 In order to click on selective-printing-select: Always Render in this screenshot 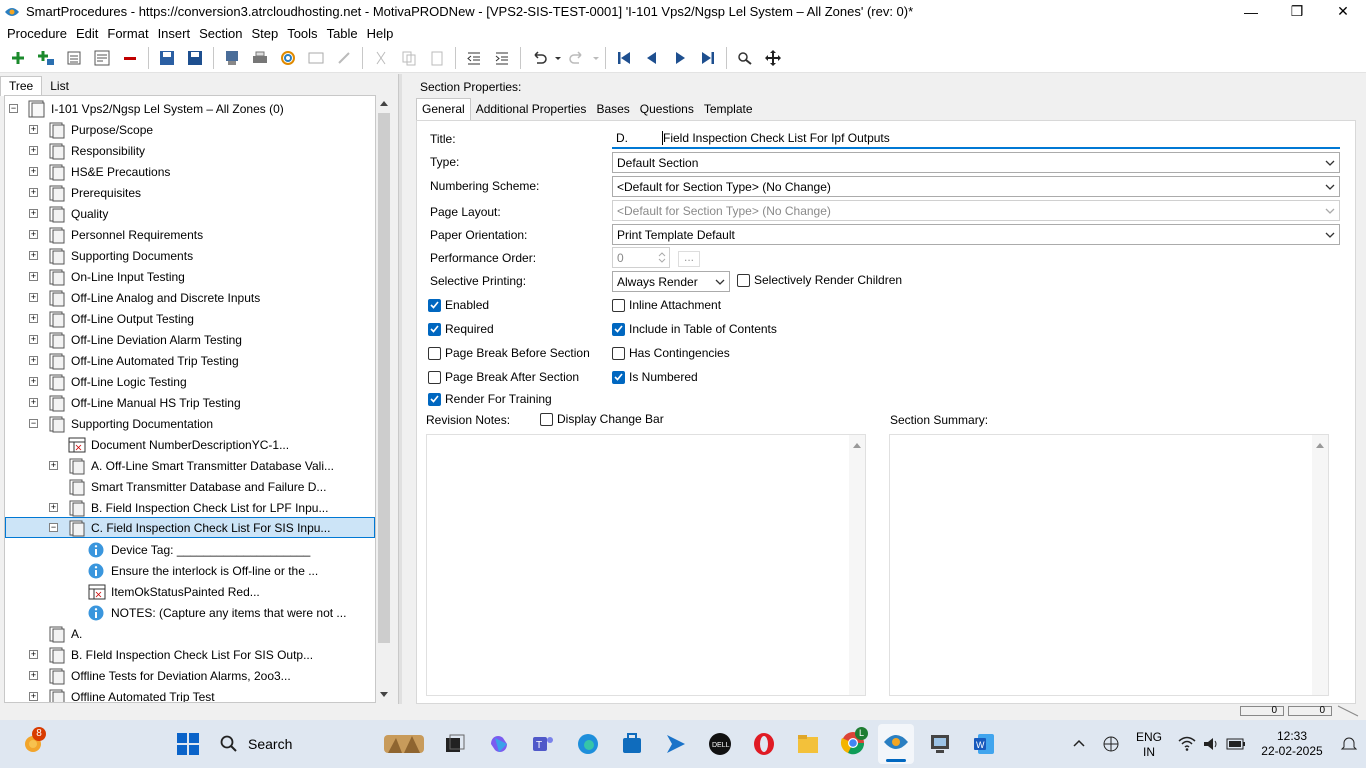, I will do `click(671, 281)`.